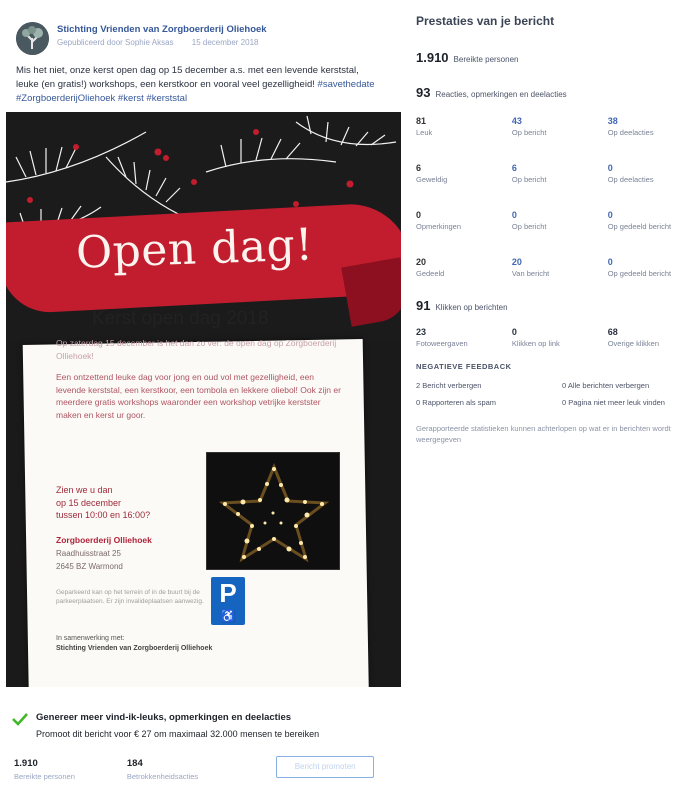 The height and width of the screenshot is (786, 697). I want to click on poster-when-line1: Zien we u dan, so click(84, 490).